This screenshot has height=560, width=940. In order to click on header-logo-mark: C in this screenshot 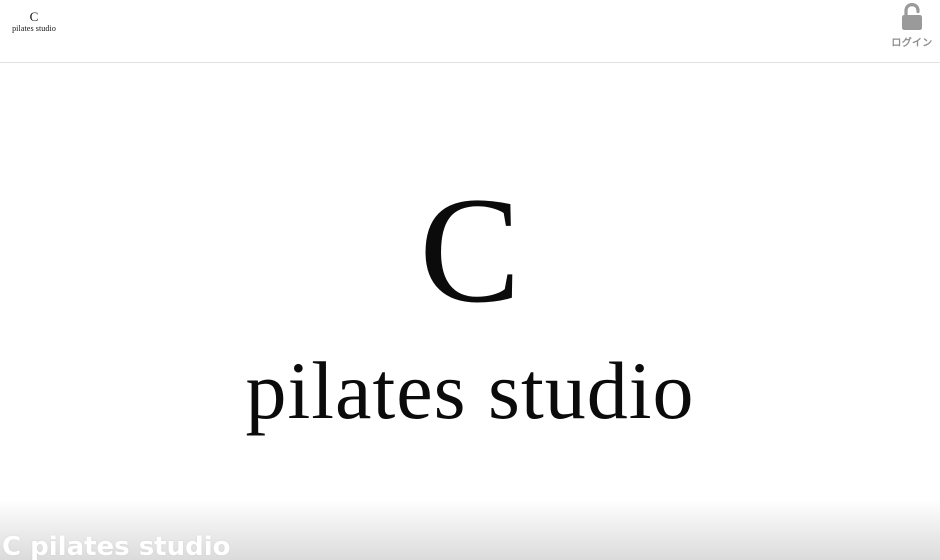, I will do `click(34, 16)`.